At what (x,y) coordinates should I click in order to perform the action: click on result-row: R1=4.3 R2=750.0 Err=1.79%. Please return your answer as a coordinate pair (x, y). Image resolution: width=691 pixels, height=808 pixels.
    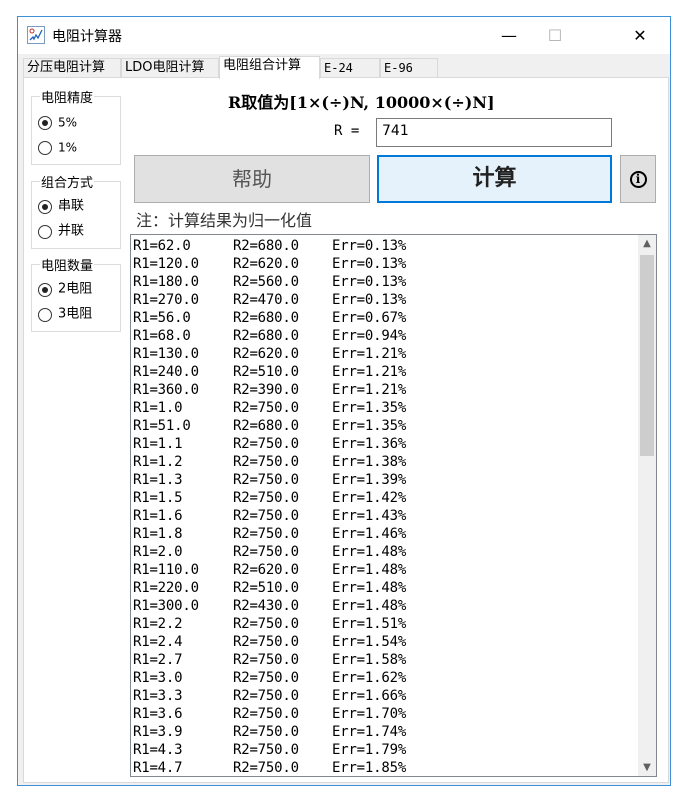
    Looking at the image, I should click on (384, 750).